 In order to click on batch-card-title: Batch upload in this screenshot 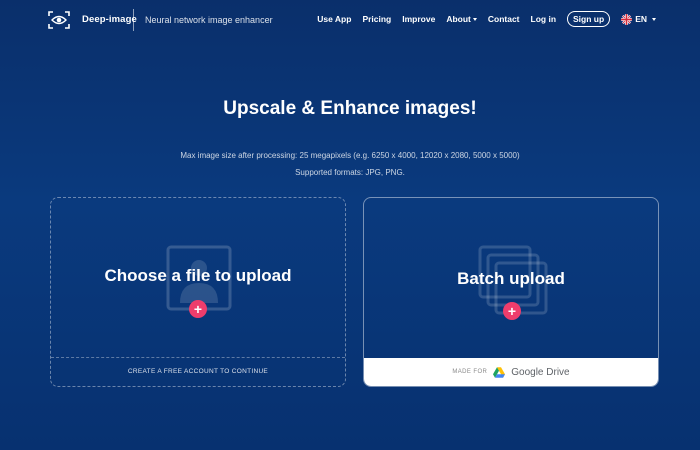, I will do `click(511, 278)`.